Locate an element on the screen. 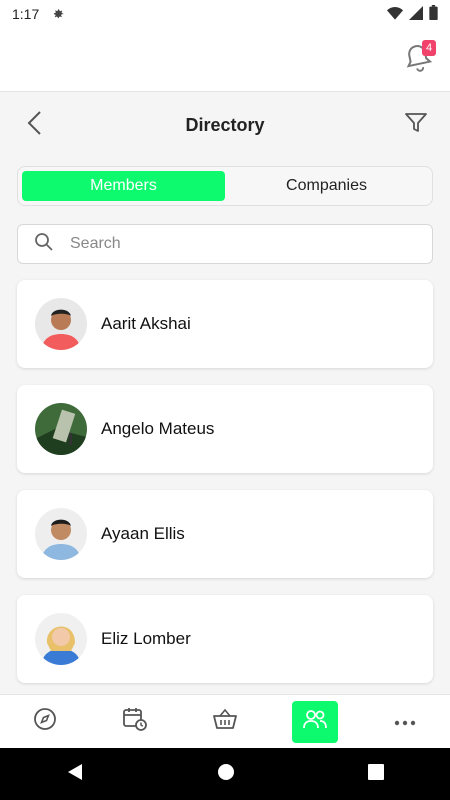  search-box is located at coordinates (225, 244).